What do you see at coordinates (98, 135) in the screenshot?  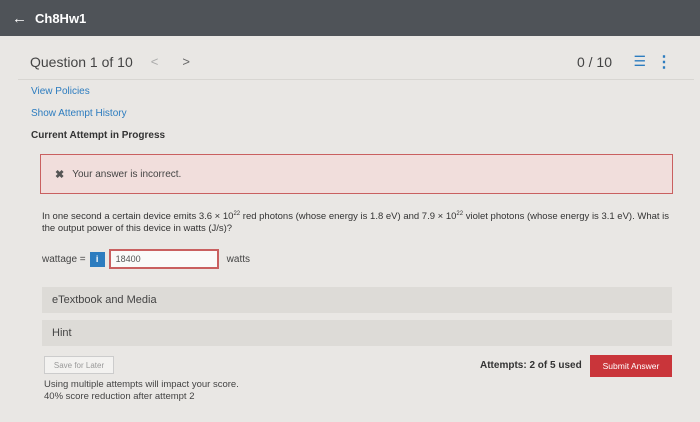 I see `current-attempt-label: Current Attempt in Progress` at bounding box center [98, 135].